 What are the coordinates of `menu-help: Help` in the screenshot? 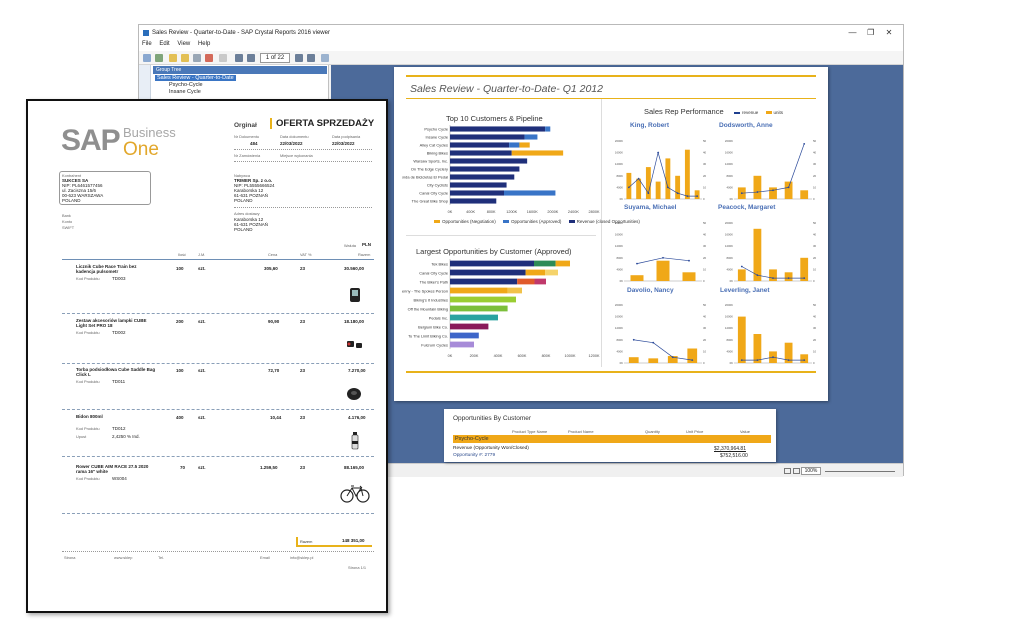 It's located at (204, 44).